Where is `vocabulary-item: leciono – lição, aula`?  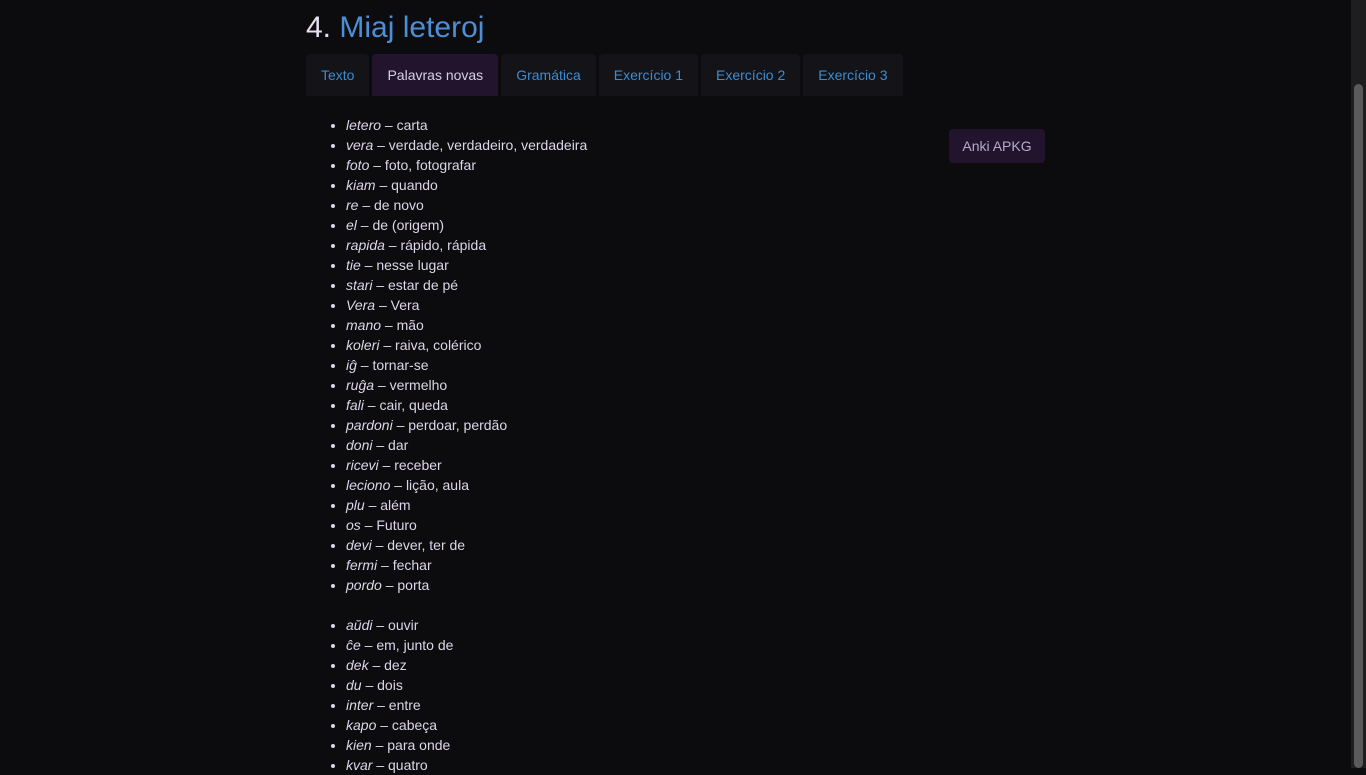 vocabulary-item: leciono – lição, aula is located at coordinates (466, 485).